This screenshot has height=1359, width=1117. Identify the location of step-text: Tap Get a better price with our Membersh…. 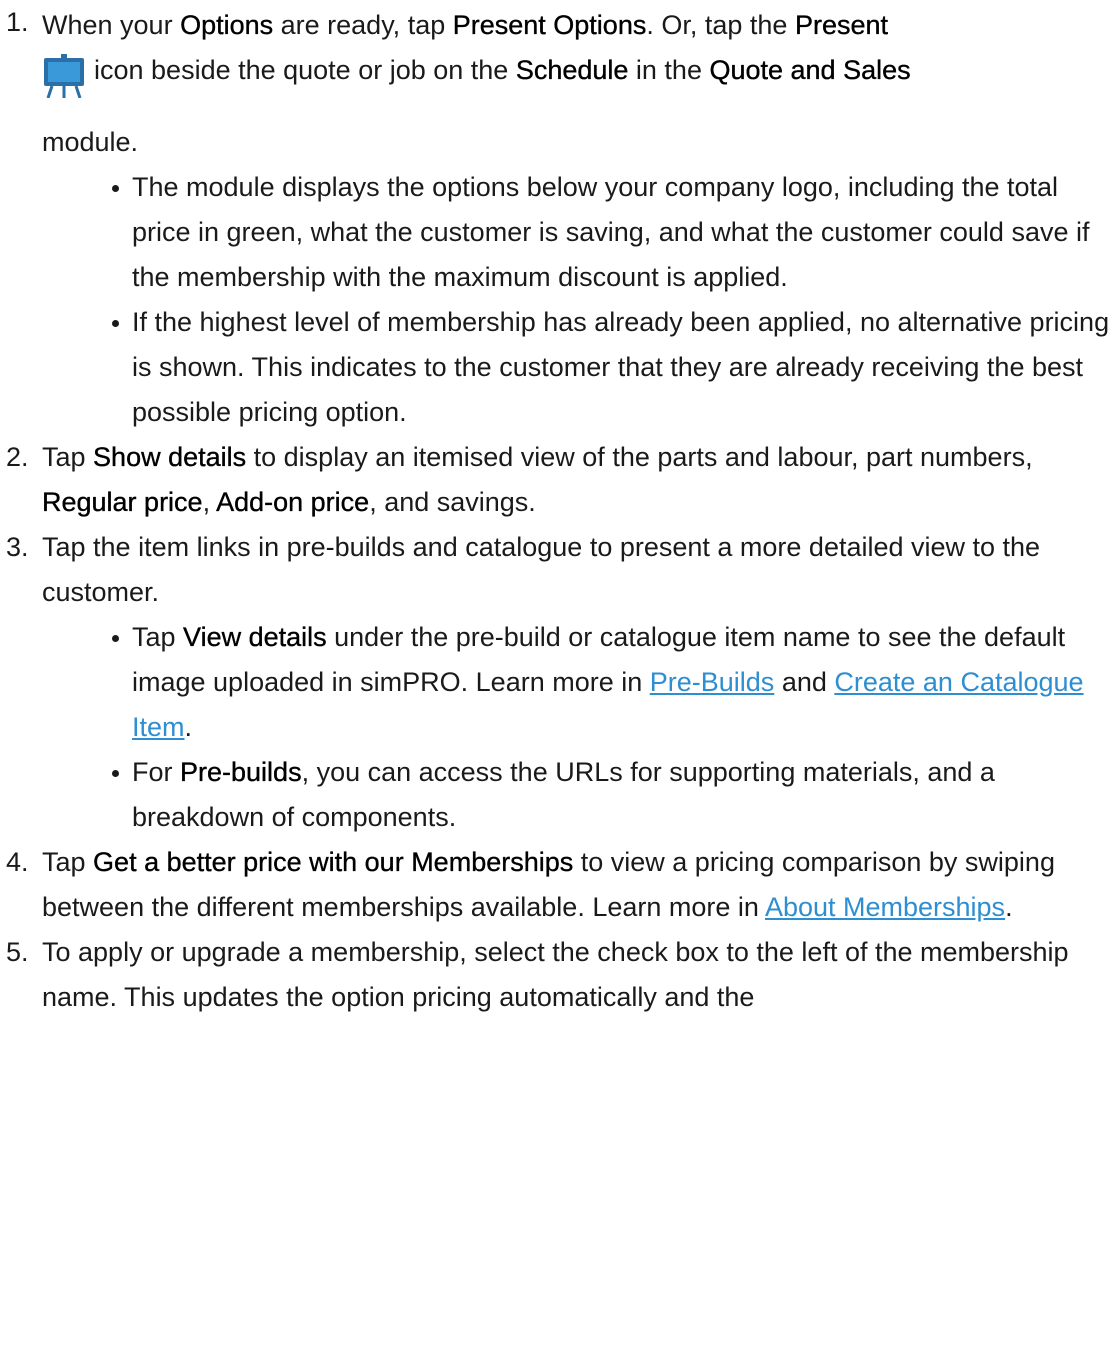
(579, 885).